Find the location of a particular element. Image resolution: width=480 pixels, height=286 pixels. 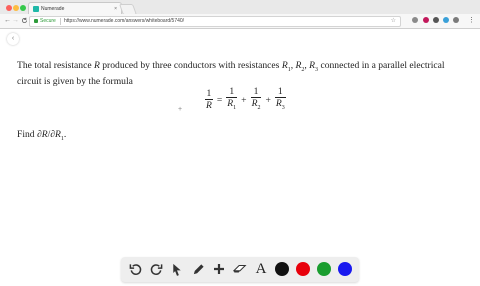

numerade-favicon-icon is located at coordinates (36, 9).